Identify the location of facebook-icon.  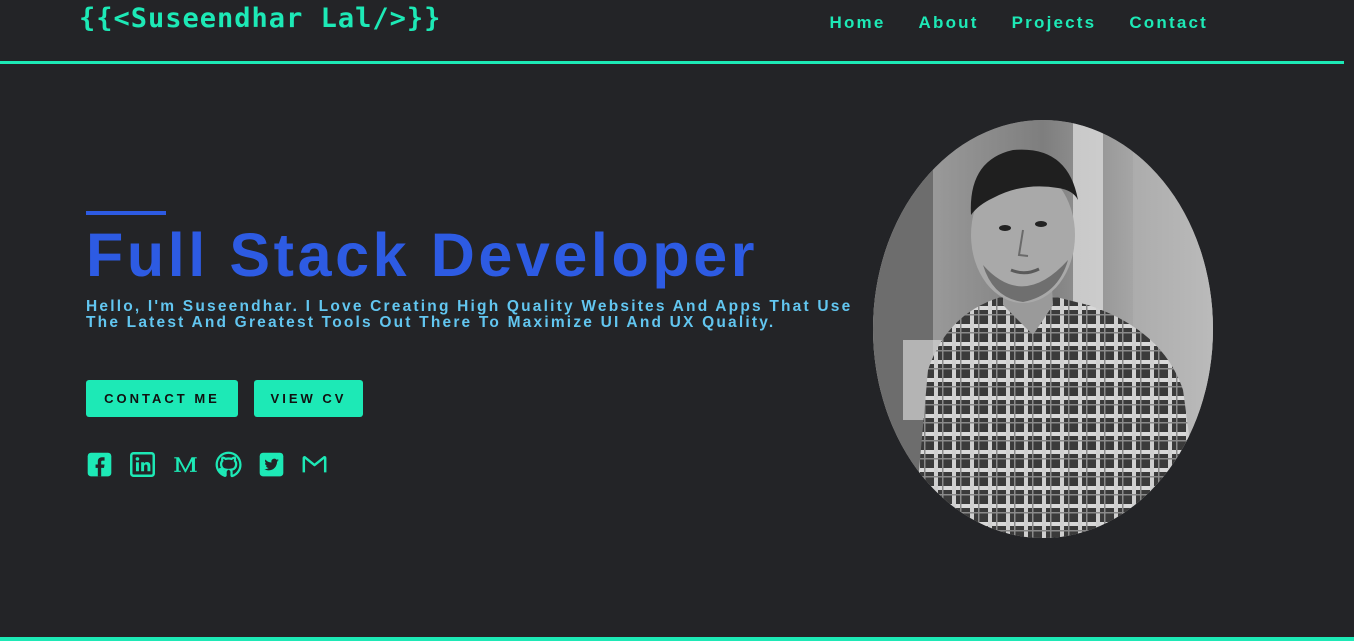
(99, 464).